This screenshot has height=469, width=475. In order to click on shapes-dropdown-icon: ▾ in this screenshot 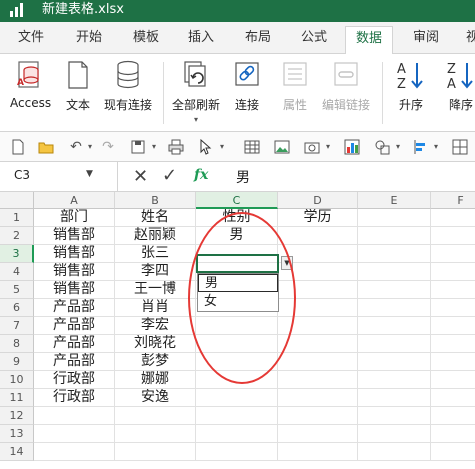, I will do `click(398, 147)`.